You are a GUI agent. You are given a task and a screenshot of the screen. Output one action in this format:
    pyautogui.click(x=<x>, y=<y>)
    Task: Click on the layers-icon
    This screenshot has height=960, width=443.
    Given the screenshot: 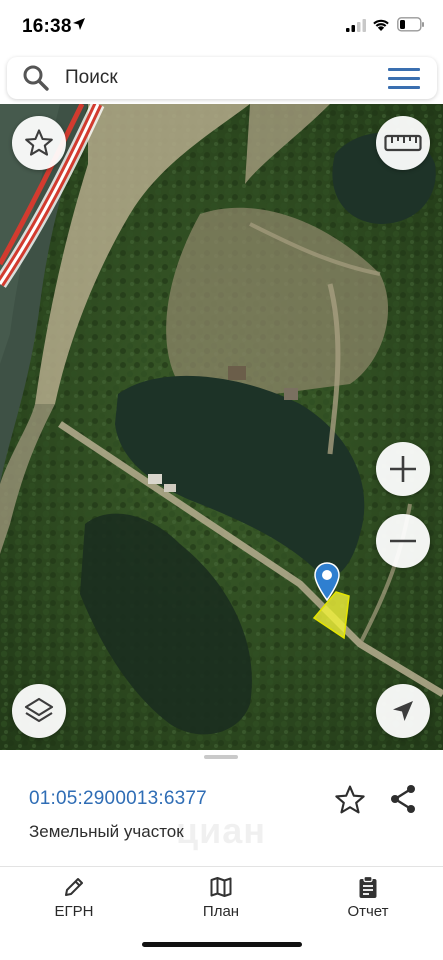 What is the action you would take?
    pyautogui.click(x=39, y=710)
    